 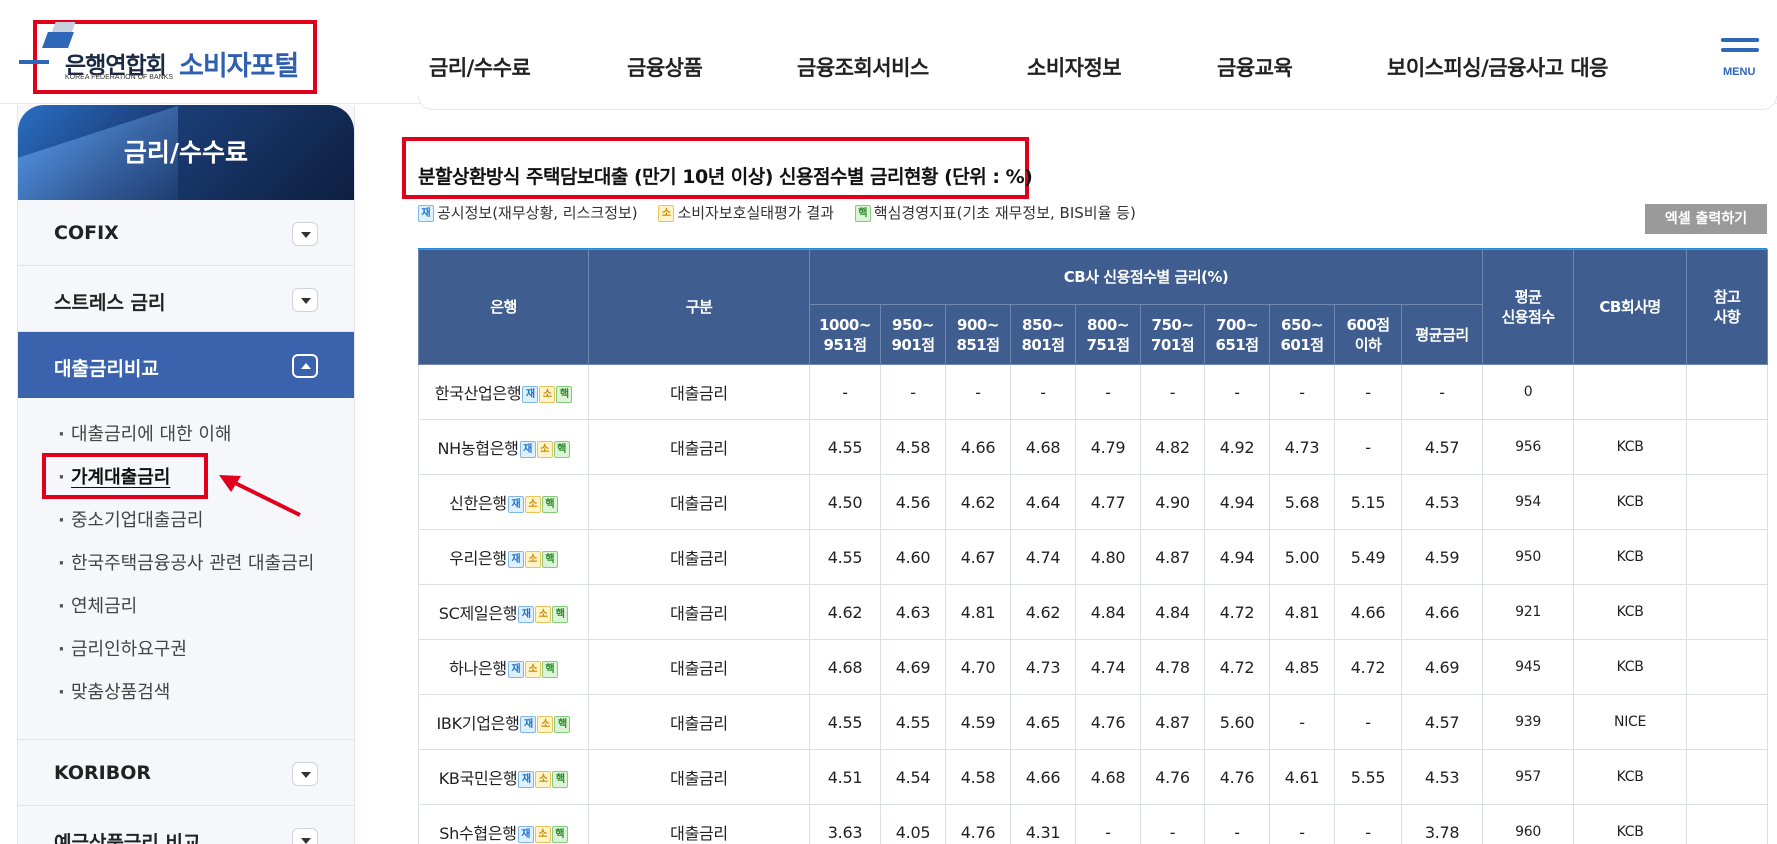 I want to click on col-header-note: 참고 사항, so click(x=1727, y=307).